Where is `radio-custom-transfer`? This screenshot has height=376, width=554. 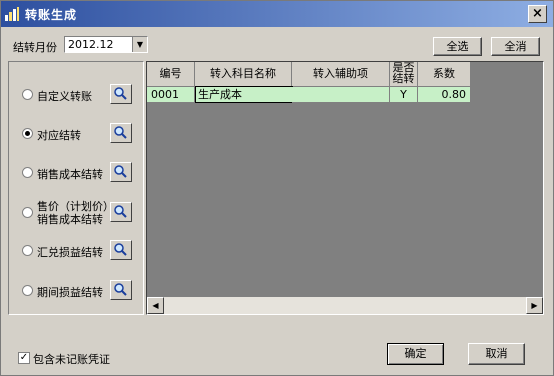
radio-custom-transfer is located at coordinates (27, 94).